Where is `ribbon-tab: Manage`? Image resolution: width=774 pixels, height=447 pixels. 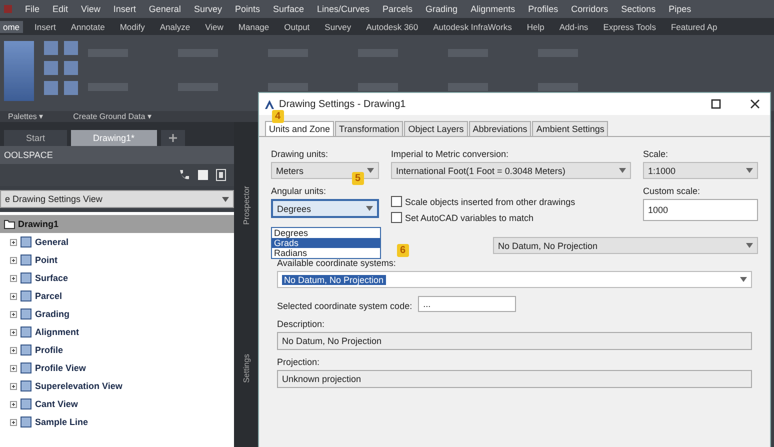
ribbon-tab: Manage is located at coordinates (253, 26).